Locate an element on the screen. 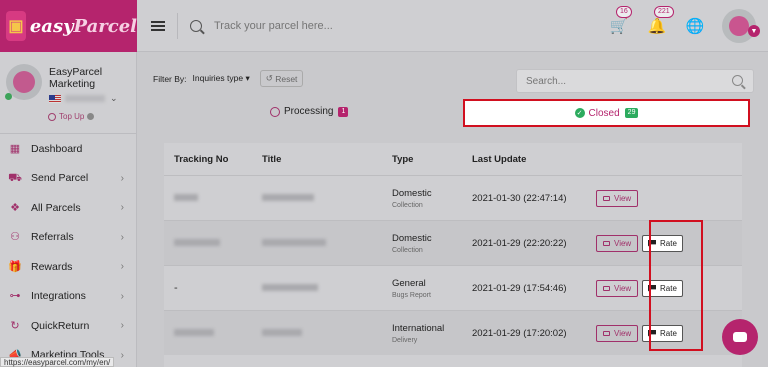  header-type: Type is located at coordinates (403, 159).